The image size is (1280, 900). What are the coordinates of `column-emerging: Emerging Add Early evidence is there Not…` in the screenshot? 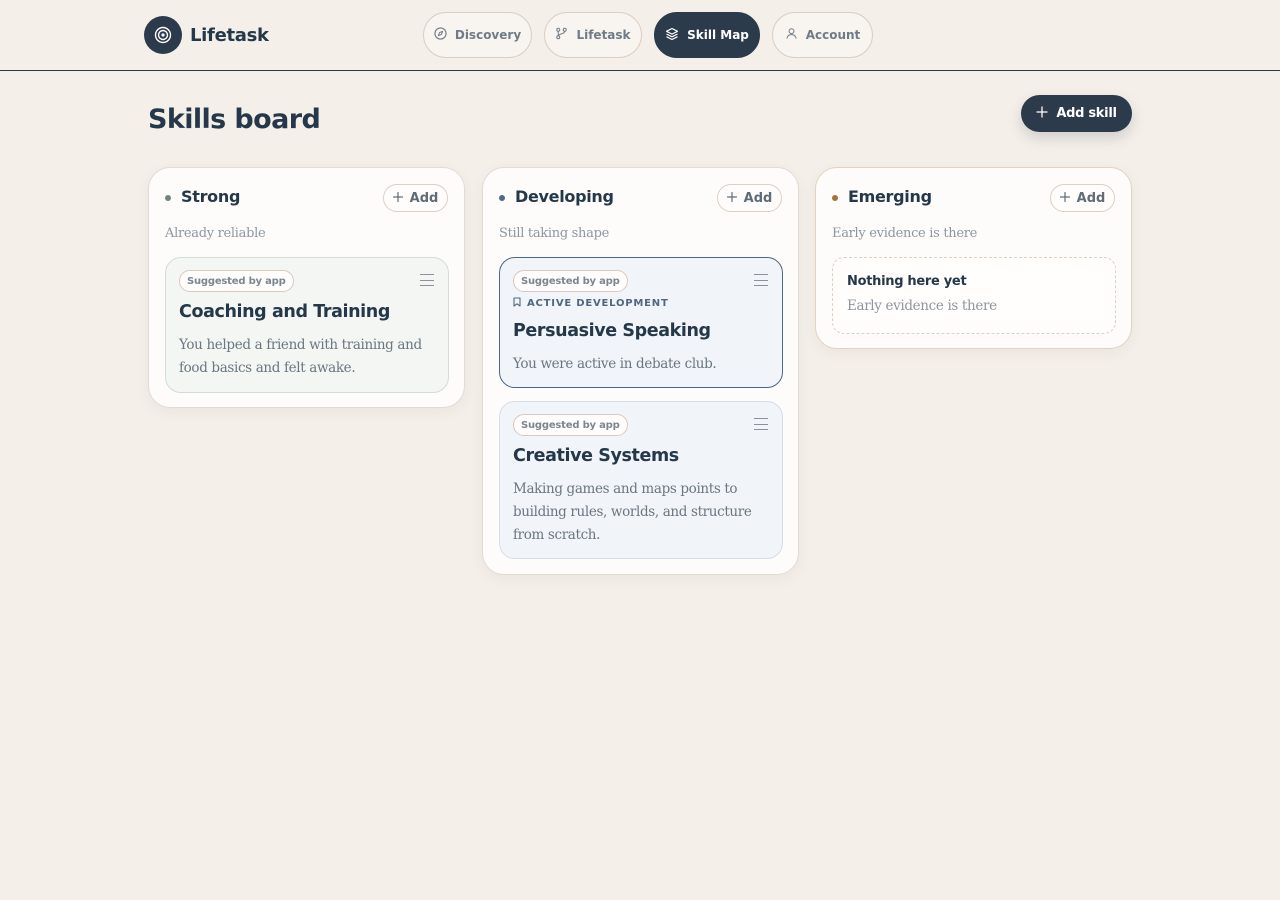 It's located at (973, 258).